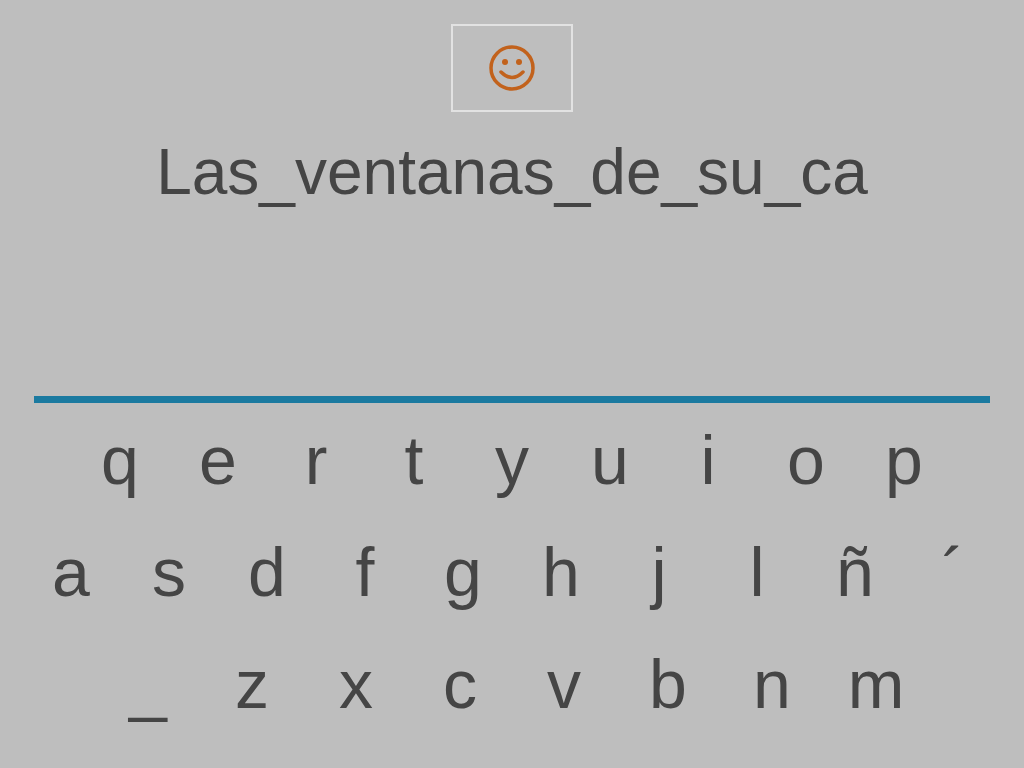 This screenshot has height=768, width=1024. I want to click on letter-key: o, so click(806, 460).